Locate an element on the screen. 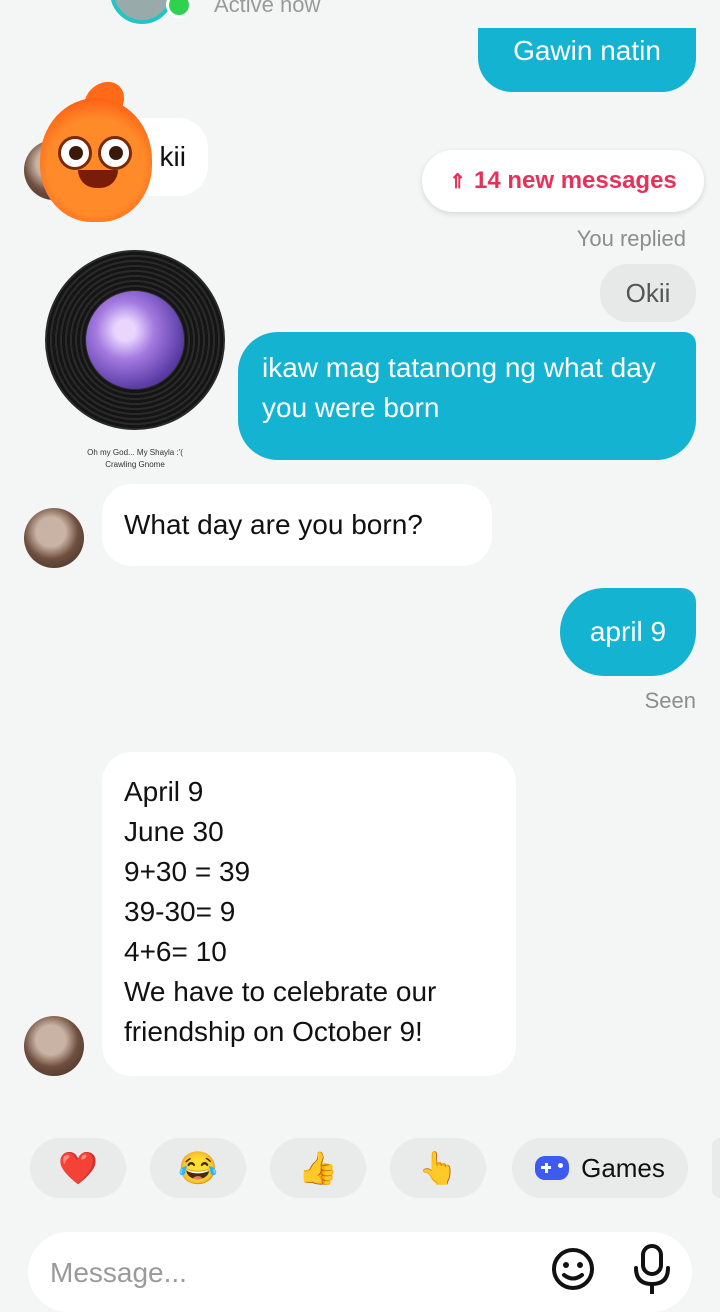 This screenshot has width=720, height=1312. sticker-caption-line1: Oh my God... My Shayla :'( is located at coordinates (135, 452).